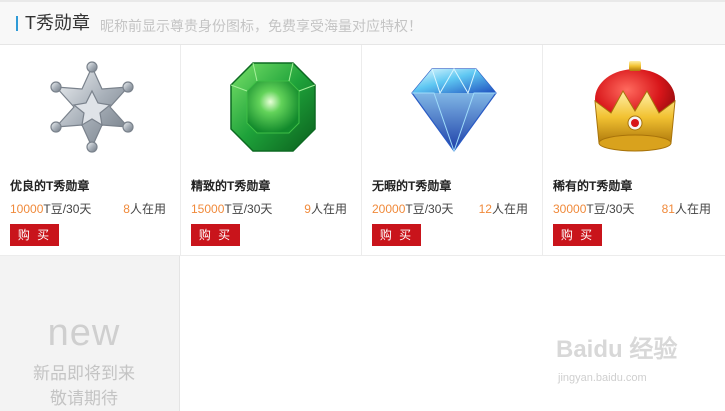 The image size is (725, 411). What do you see at coordinates (92, 107) in the screenshot?
I see `star-badge-icon` at bounding box center [92, 107].